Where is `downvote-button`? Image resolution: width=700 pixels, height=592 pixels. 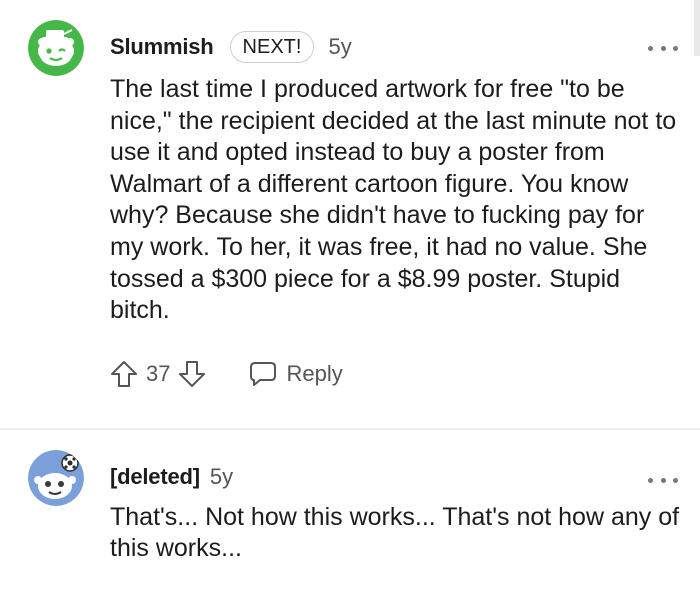
downvote-button is located at coordinates (192, 374).